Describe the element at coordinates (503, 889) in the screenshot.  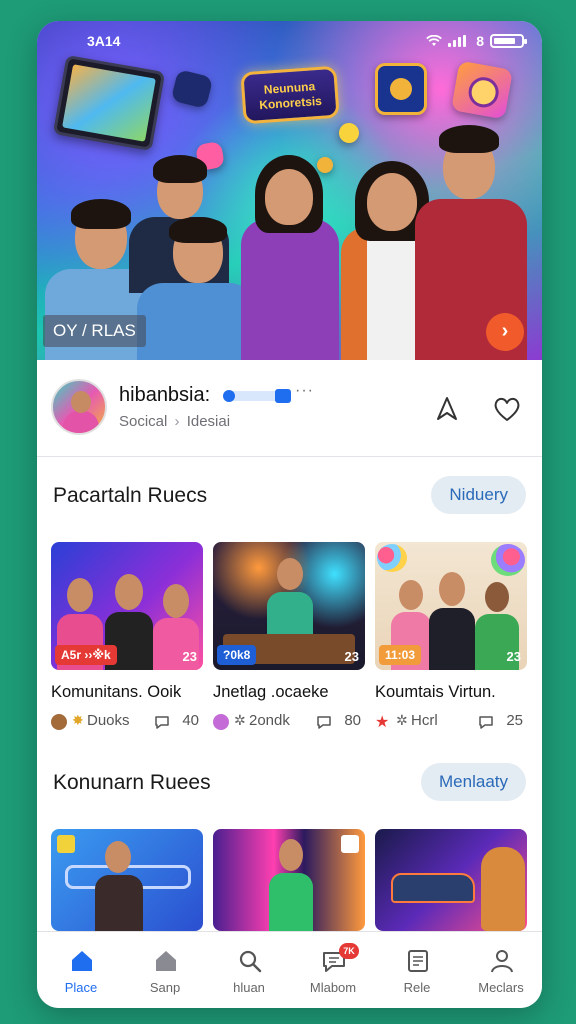
I see `character-illustration` at that location.